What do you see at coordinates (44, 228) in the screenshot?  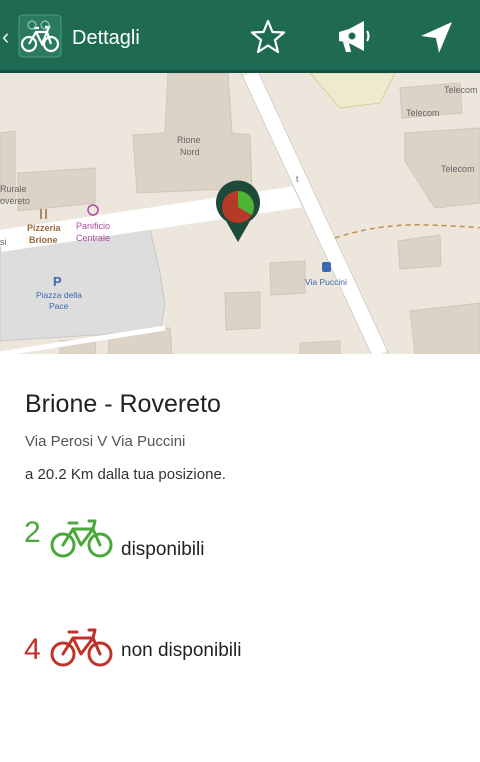 I see `map-label-pizzeria: Pizzeria` at bounding box center [44, 228].